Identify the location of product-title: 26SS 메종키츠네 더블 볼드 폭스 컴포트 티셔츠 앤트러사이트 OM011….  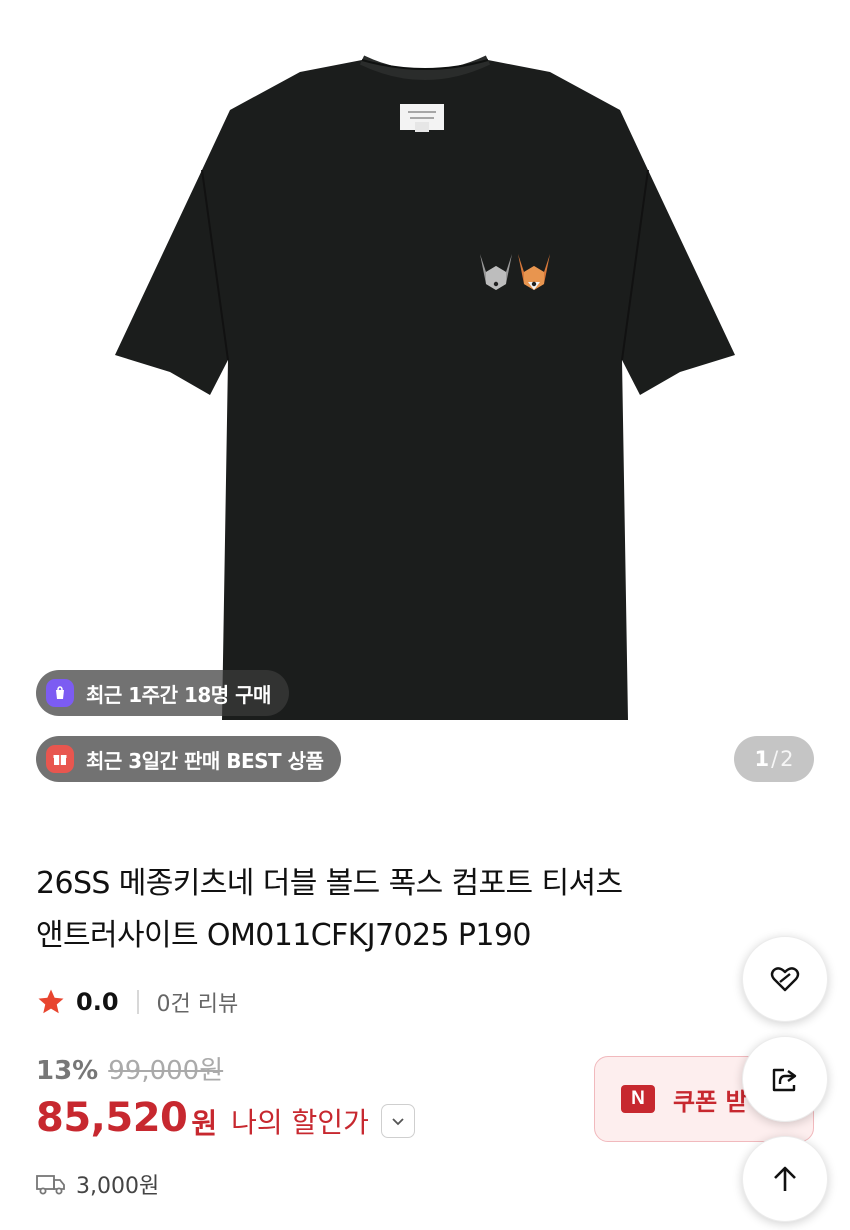
(386, 910).